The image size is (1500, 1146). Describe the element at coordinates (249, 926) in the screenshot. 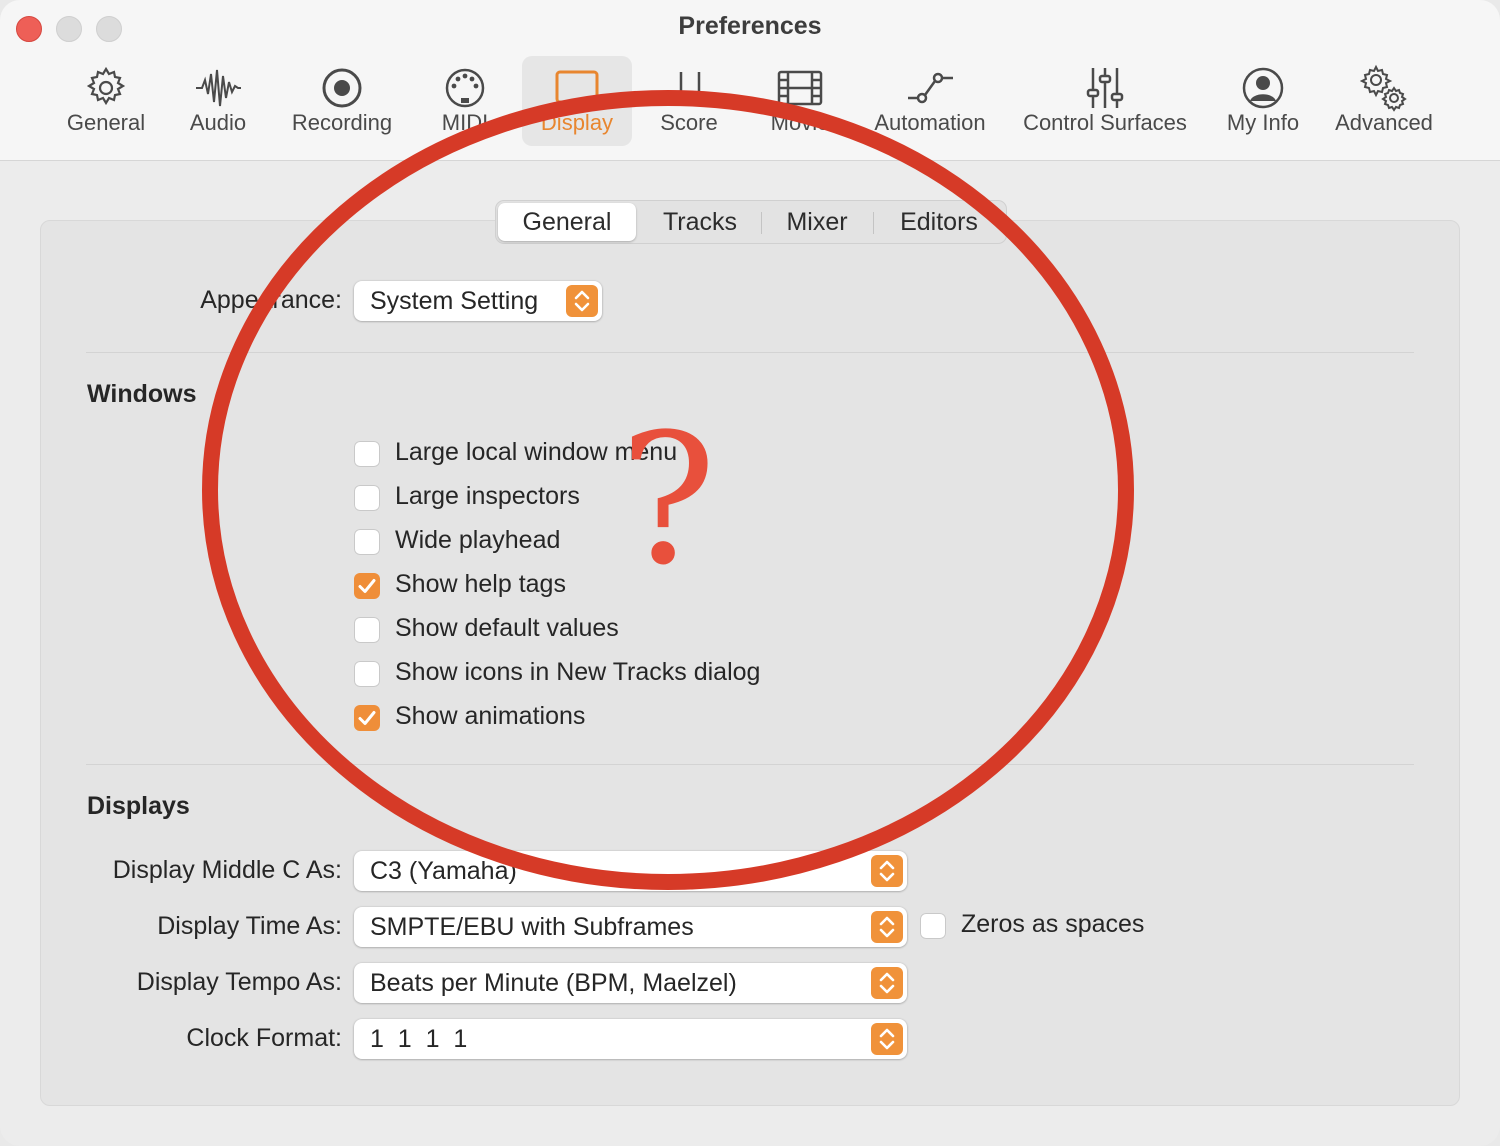

I see `time-label: Display Time As:` at that location.